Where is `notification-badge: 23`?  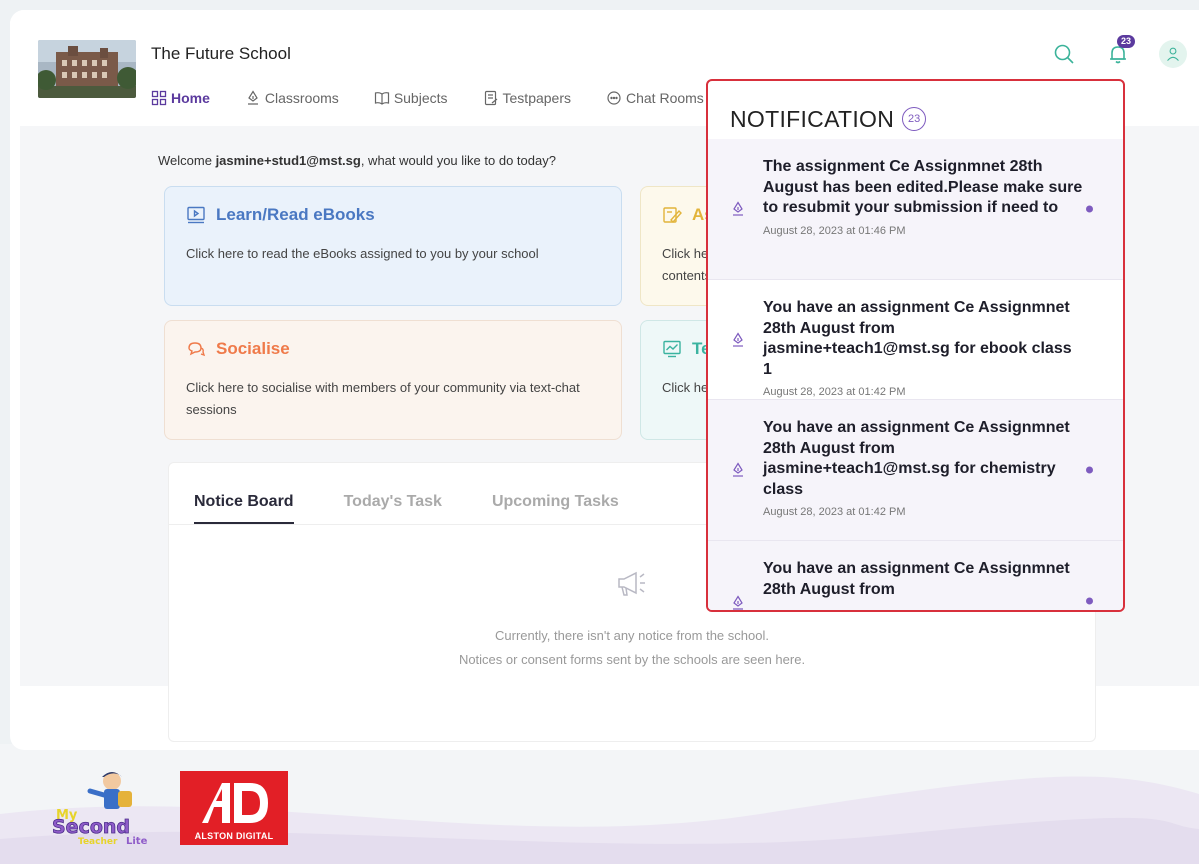 notification-badge: 23 is located at coordinates (1126, 41).